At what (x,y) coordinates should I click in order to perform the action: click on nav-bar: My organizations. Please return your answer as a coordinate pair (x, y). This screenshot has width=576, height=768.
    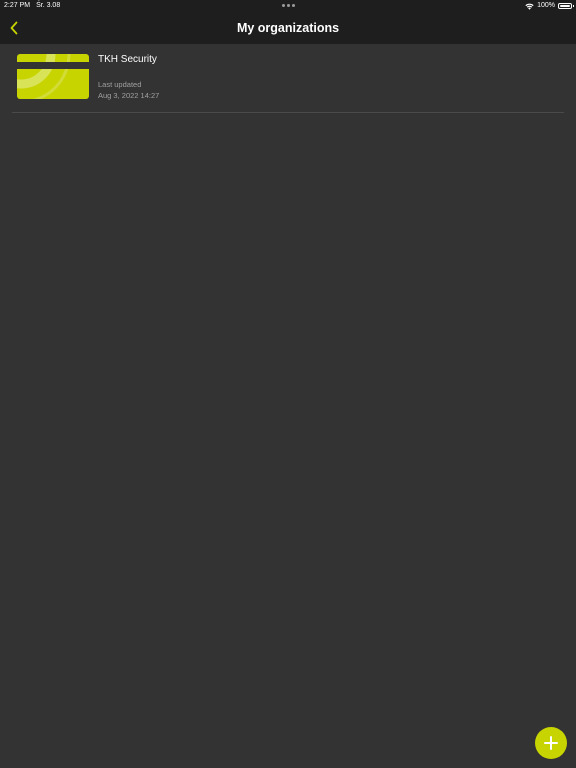
    Looking at the image, I should click on (288, 28).